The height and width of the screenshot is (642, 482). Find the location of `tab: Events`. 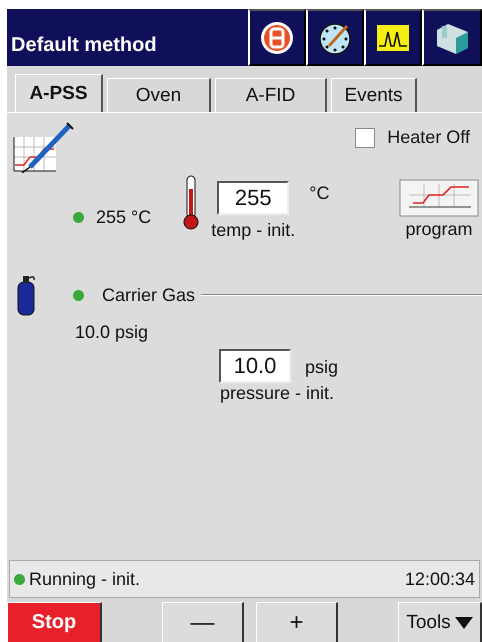

tab: Events is located at coordinates (374, 95).